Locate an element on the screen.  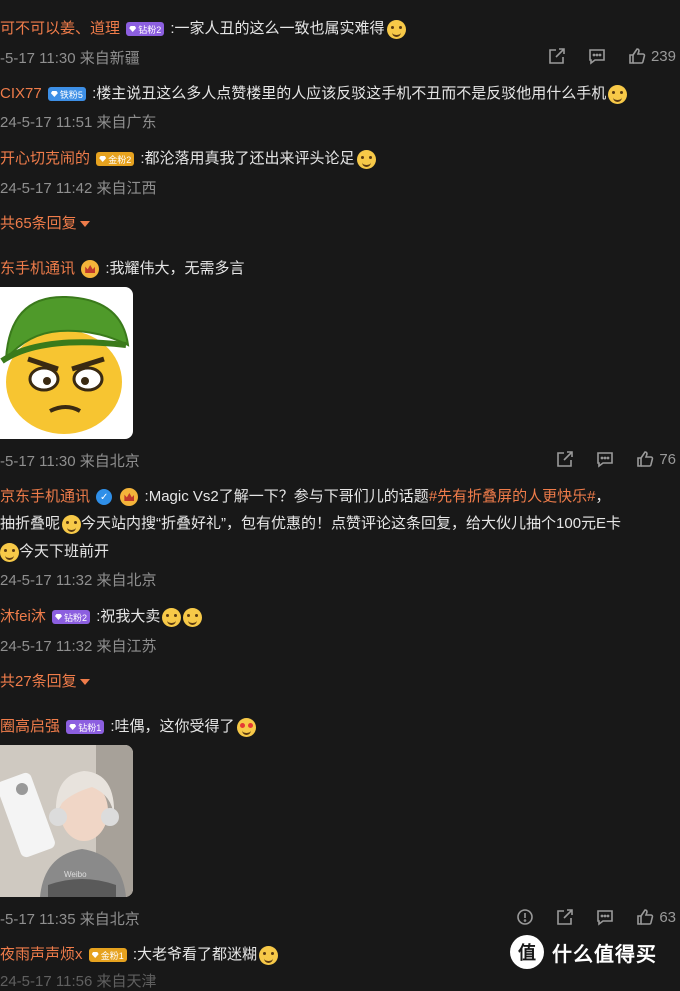
fan-badge: 金粉2 is located at coordinates (115, 159).